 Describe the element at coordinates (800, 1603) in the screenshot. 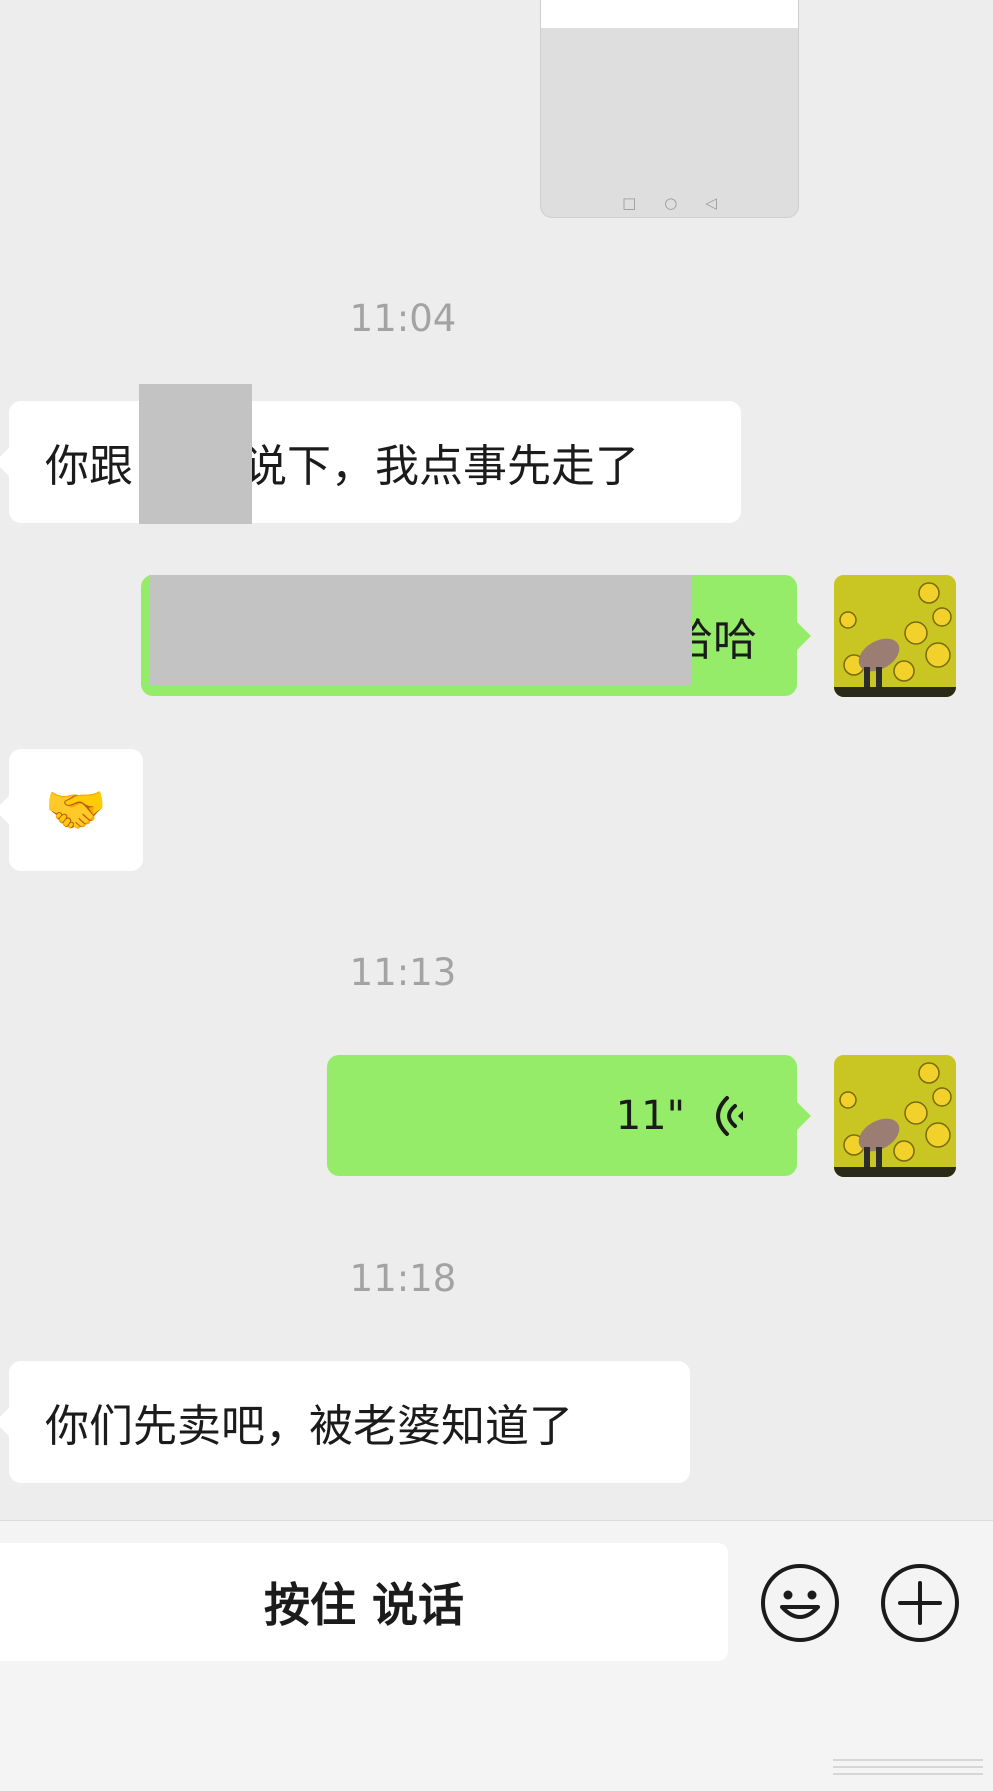

I see `smiley-icon` at that location.